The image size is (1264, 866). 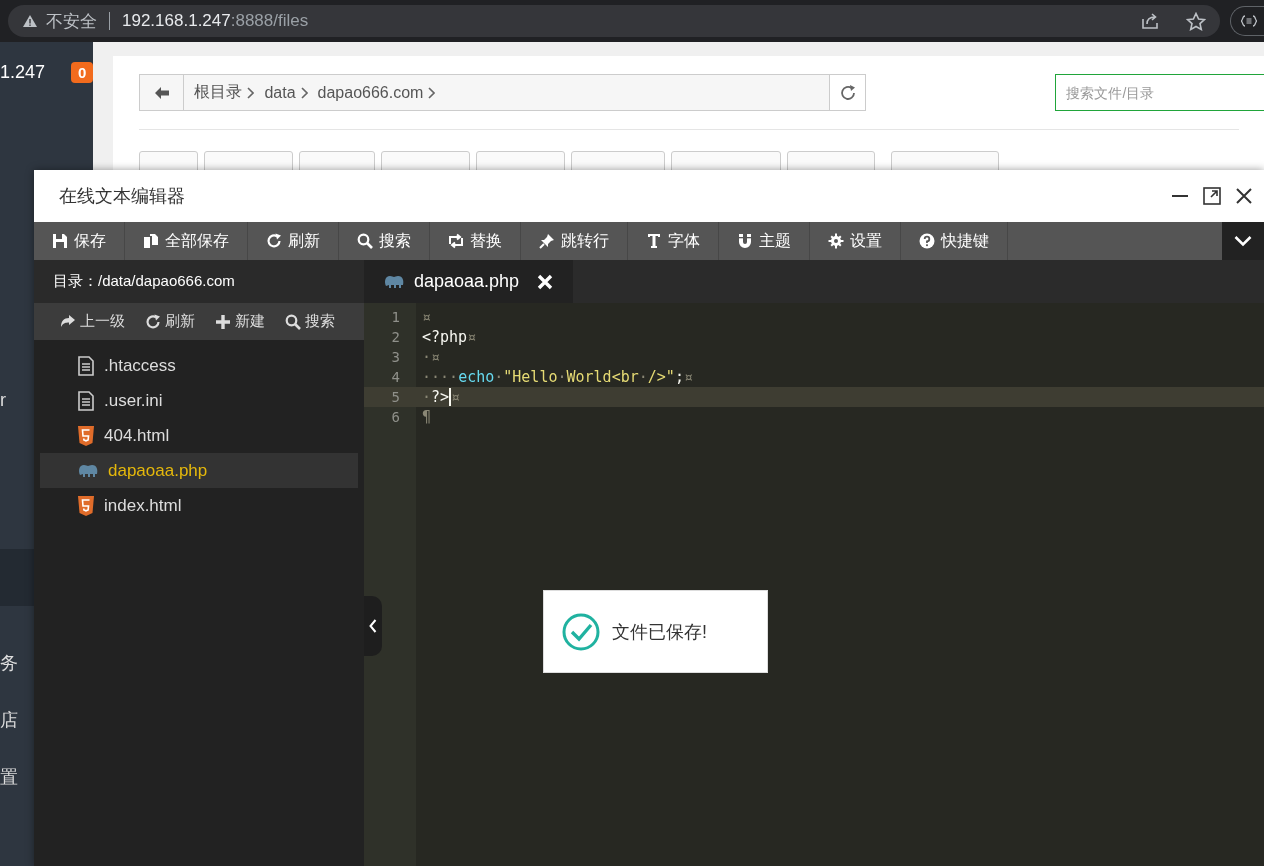 I want to click on code-line: ¤, so click(x=427, y=317).